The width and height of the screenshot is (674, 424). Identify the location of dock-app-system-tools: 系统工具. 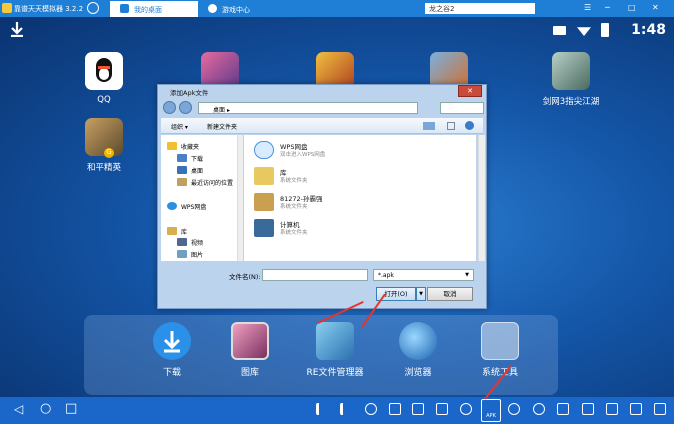
(500, 350).